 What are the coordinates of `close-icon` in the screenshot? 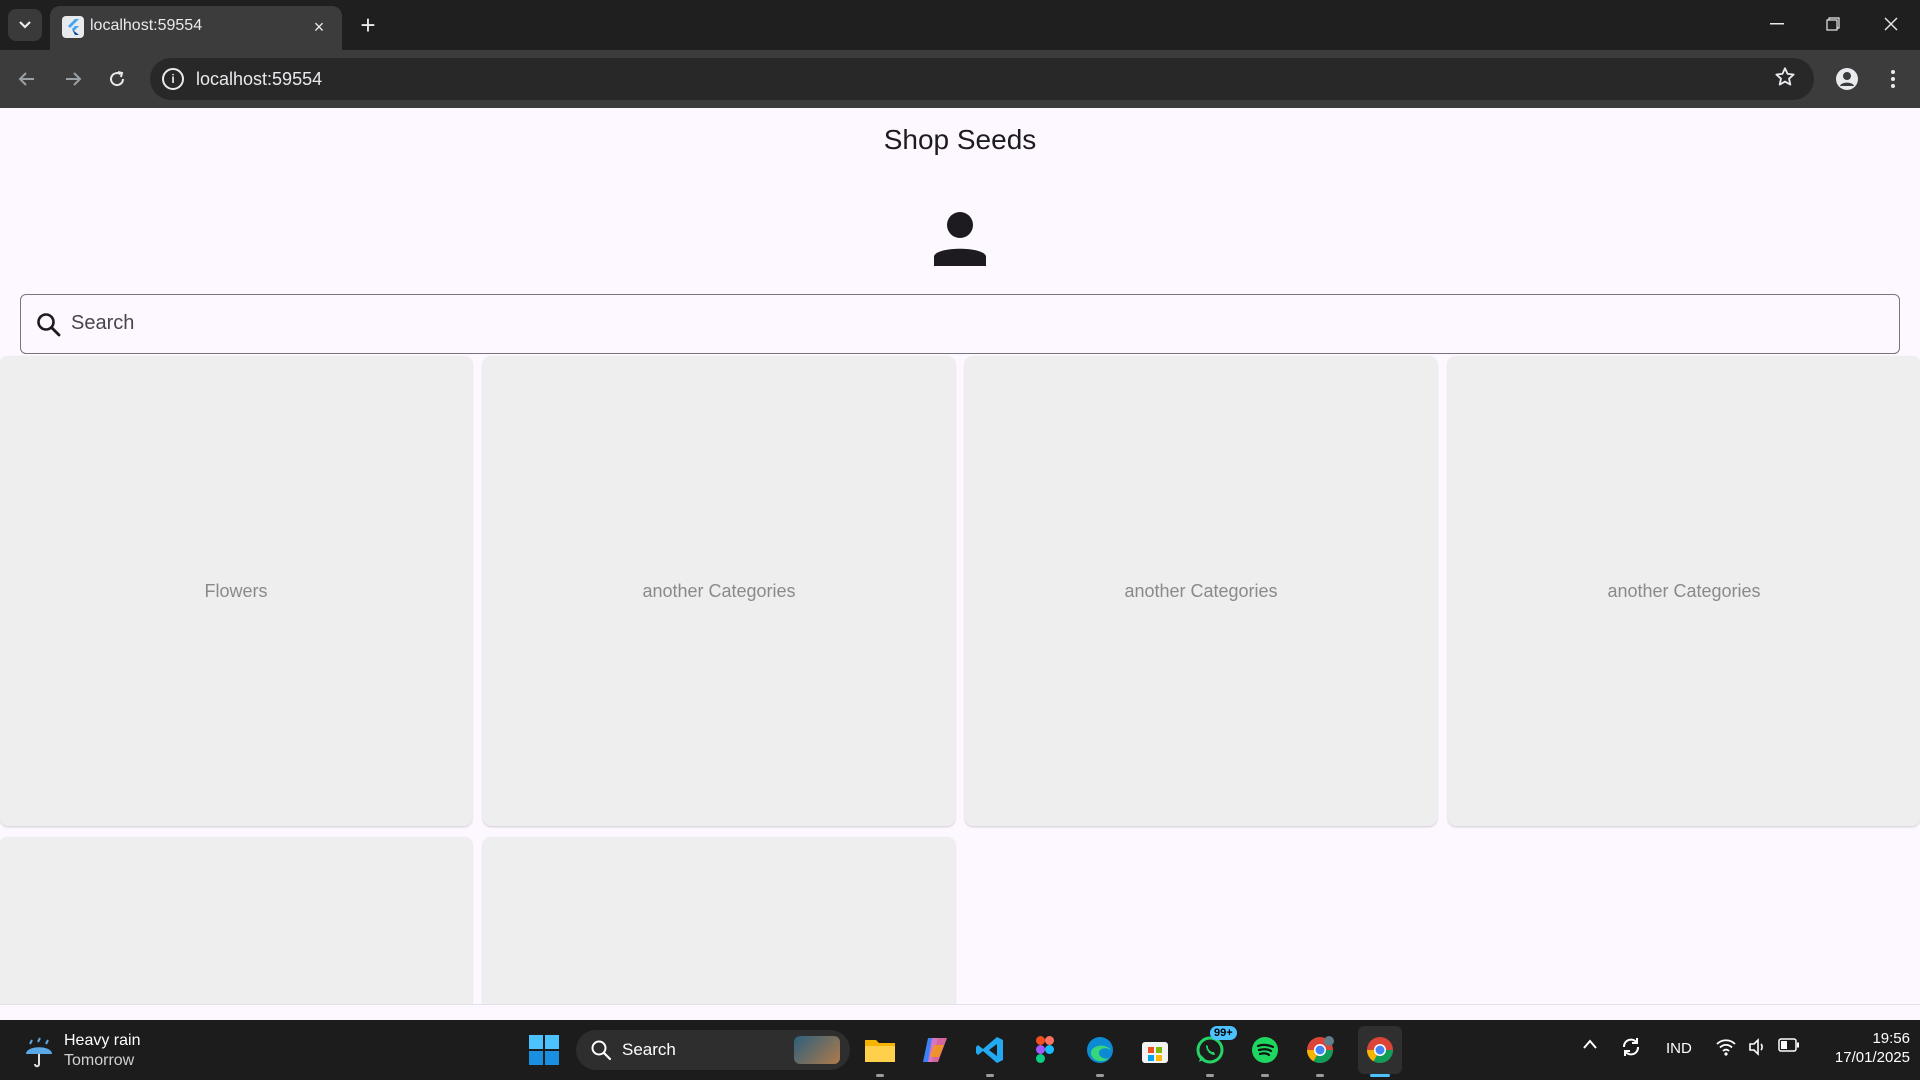 It's located at (1891, 24).